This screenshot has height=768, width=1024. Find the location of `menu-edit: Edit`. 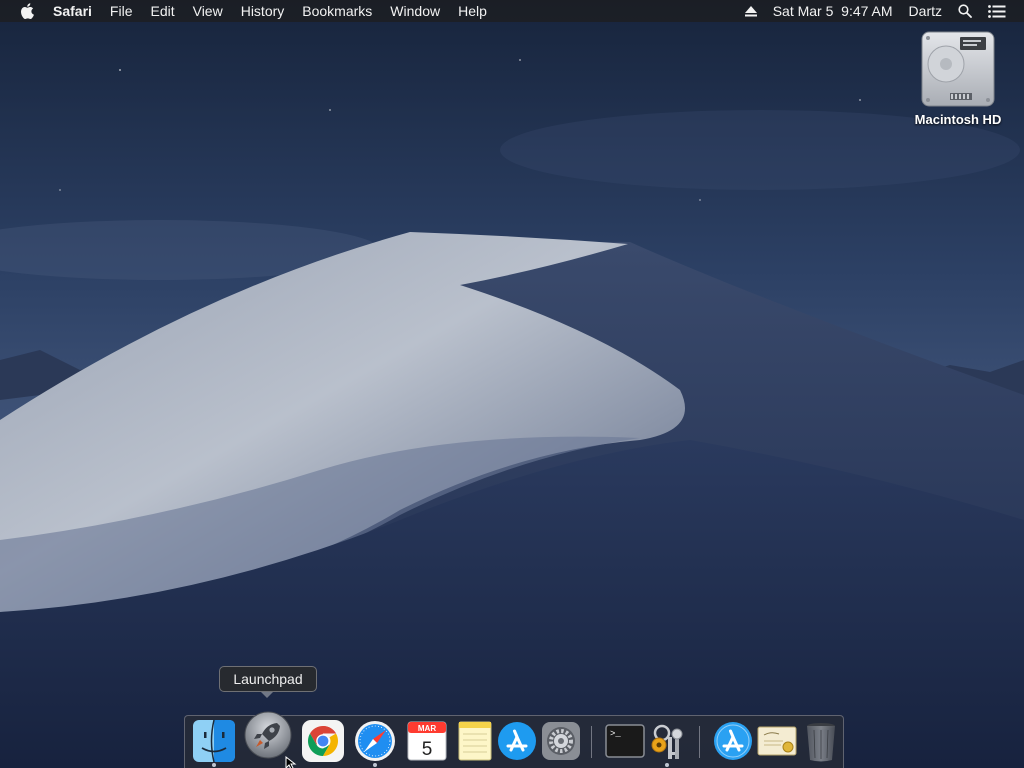

menu-edit: Edit is located at coordinates (162, 11).